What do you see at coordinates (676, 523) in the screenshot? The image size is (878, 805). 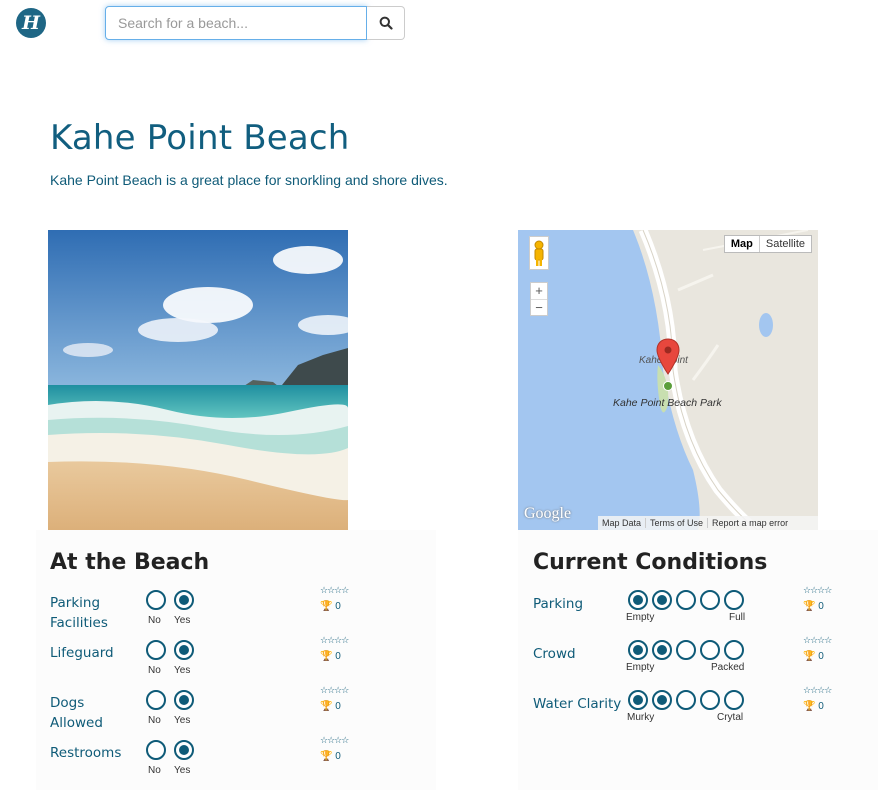 I see `terms-link: Terms of Use` at bounding box center [676, 523].